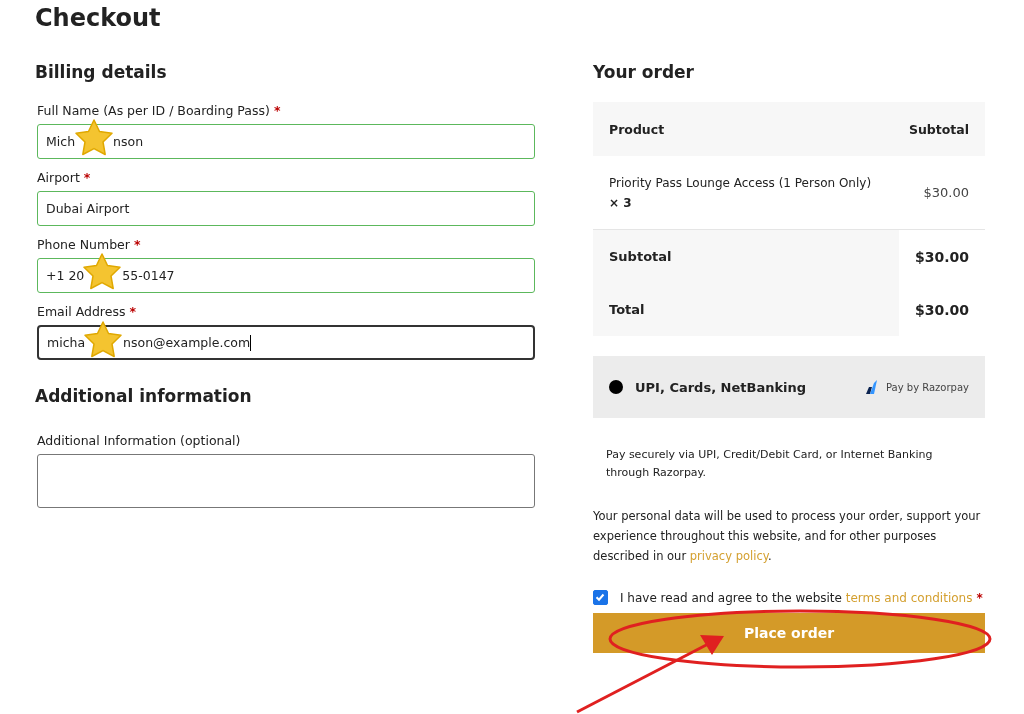 This screenshot has width=1024, height=714. What do you see at coordinates (83, 244) in the screenshot?
I see `field-label: Phone Number` at bounding box center [83, 244].